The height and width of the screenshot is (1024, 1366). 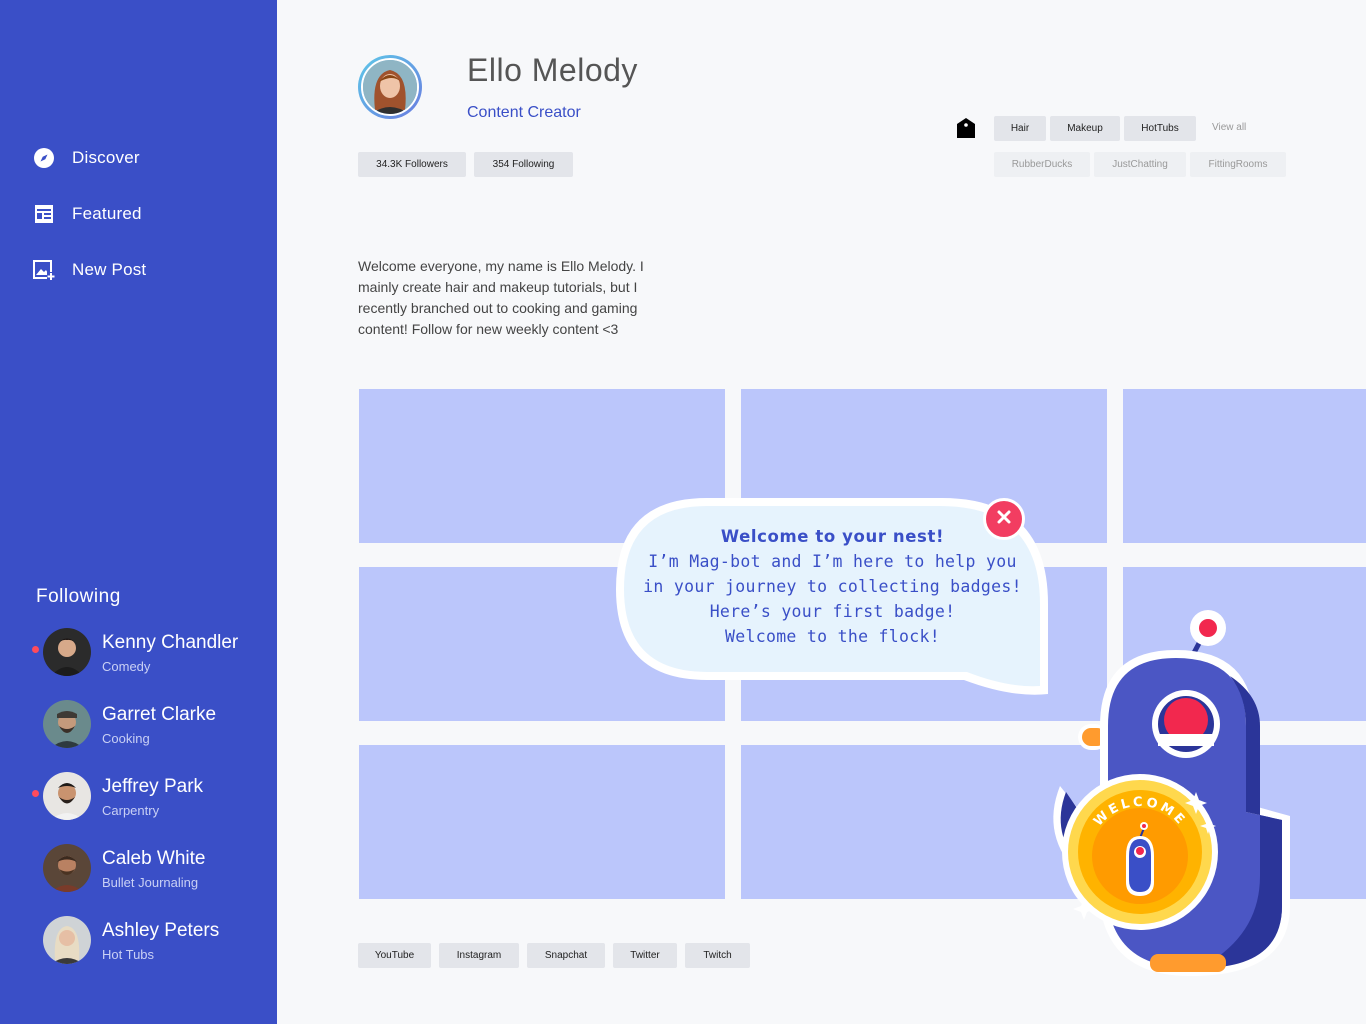 What do you see at coordinates (832, 536) in the screenshot?
I see `welcome-title: Welcome to your nest!` at bounding box center [832, 536].